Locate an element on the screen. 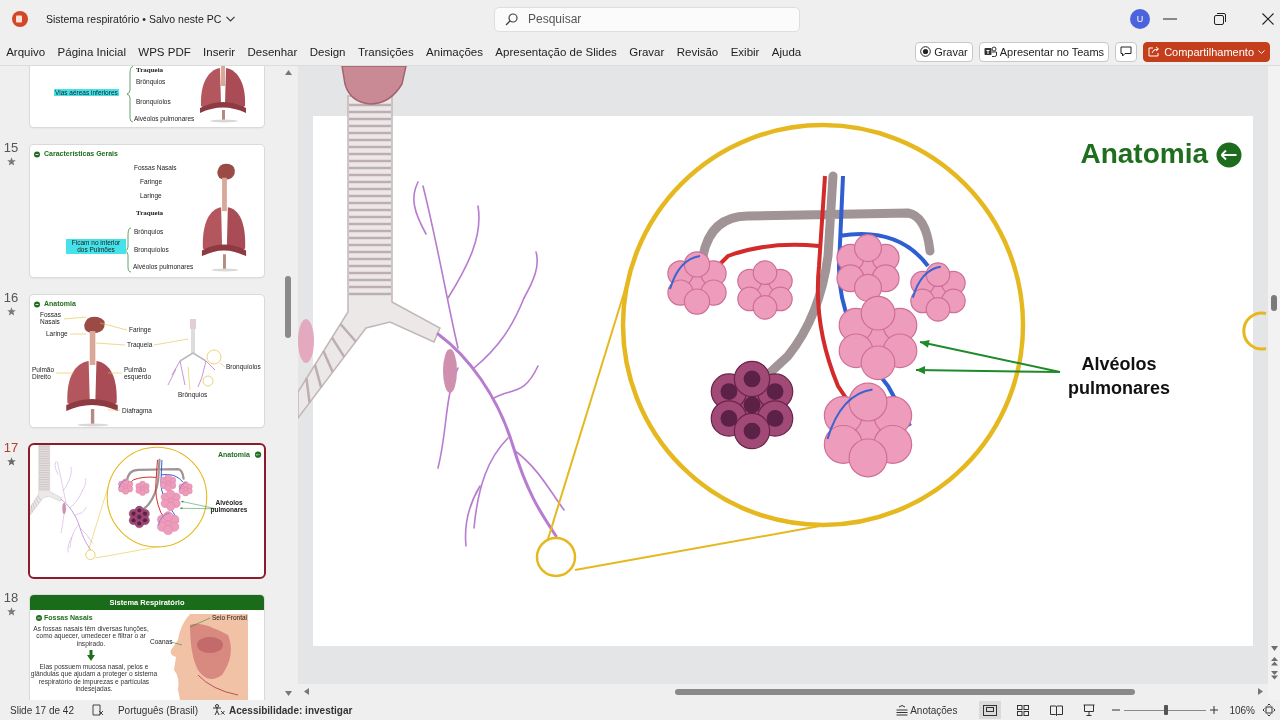 The height and width of the screenshot is (720, 1280). ribbon-tab: Animações is located at coordinates (454, 51).